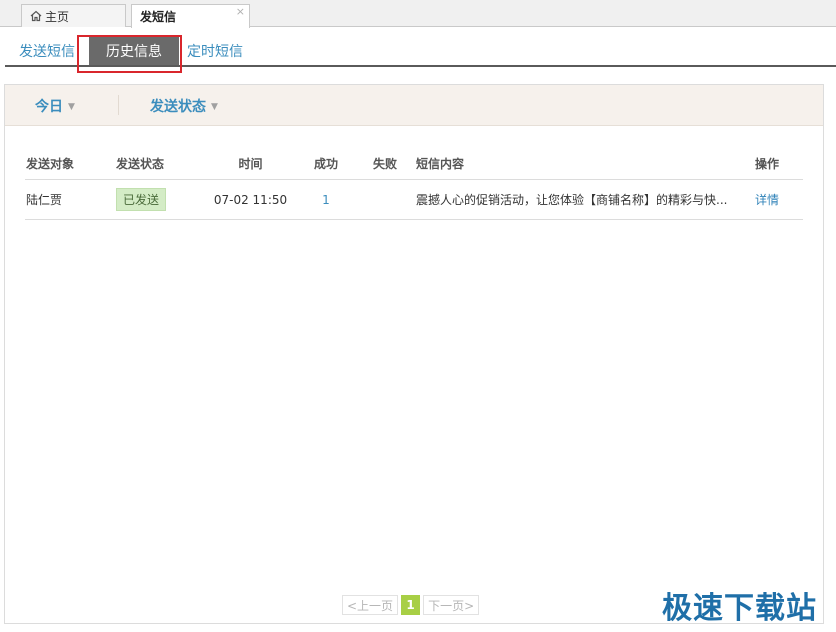 The image size is (836, 632). I want to click on filter-bar: 今日 ▼ 发送状态 ▼, so click(414, 105).